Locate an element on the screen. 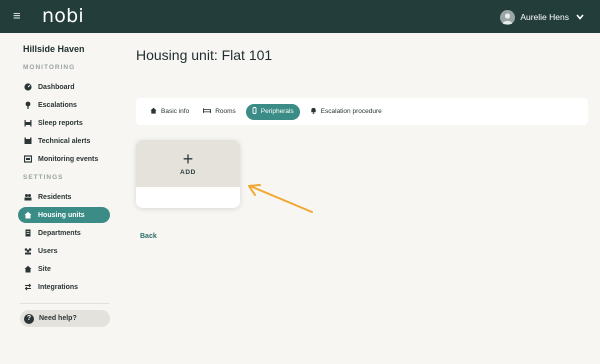 The height and width of the screenshot is (364, 600). bell-icon is located at coordinates (313, 111).